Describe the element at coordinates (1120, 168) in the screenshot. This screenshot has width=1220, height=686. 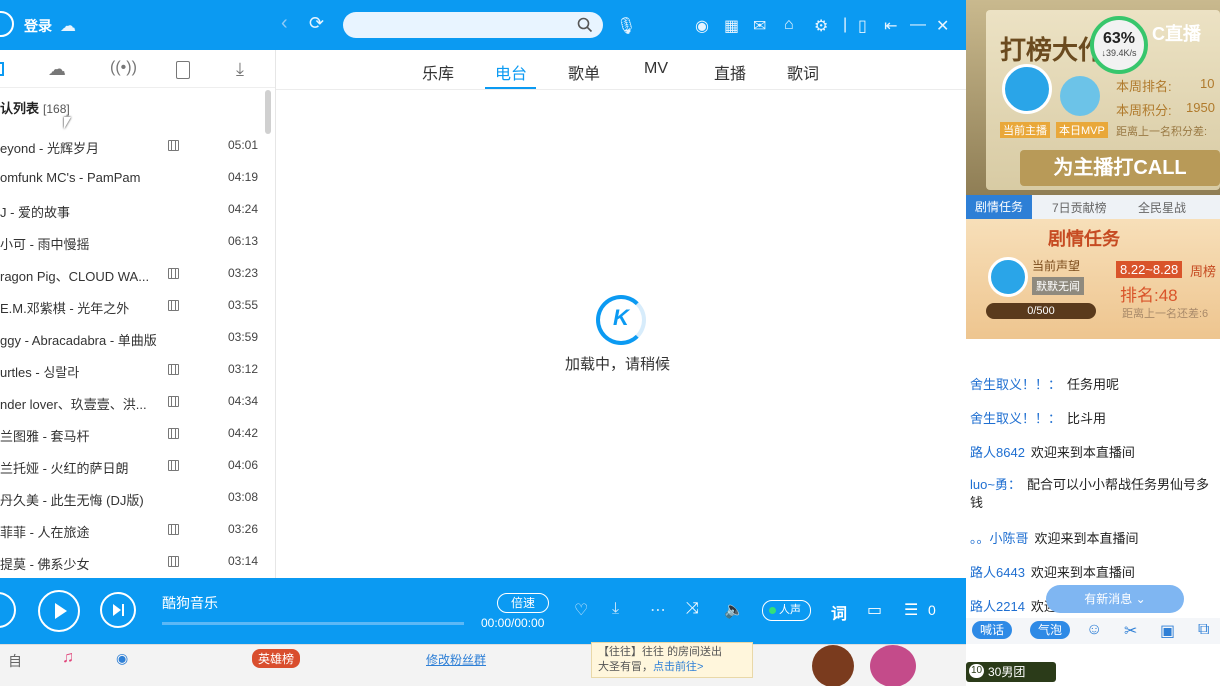
I see `call-button: 为主播打CALL` at that location.